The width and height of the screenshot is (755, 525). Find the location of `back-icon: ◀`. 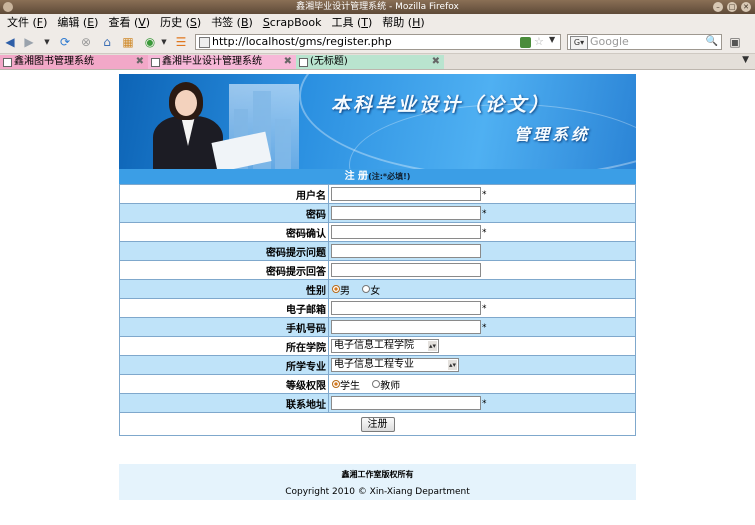

back-icon: ◀ is located at coordinates (10, 42).